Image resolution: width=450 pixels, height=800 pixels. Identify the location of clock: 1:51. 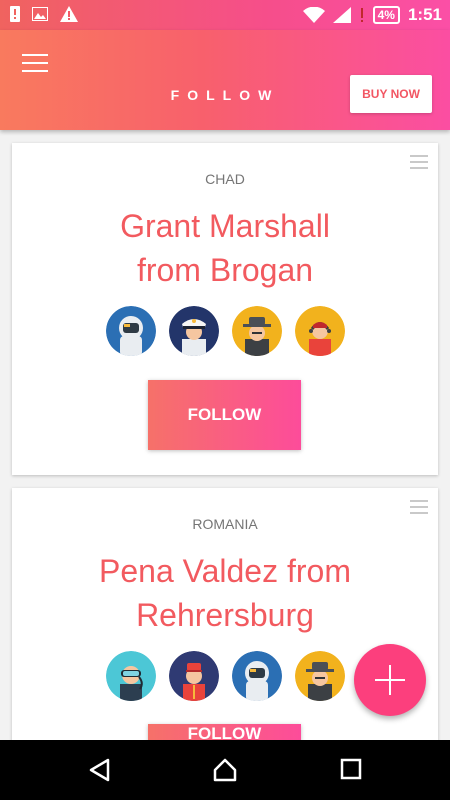
(424, 14).